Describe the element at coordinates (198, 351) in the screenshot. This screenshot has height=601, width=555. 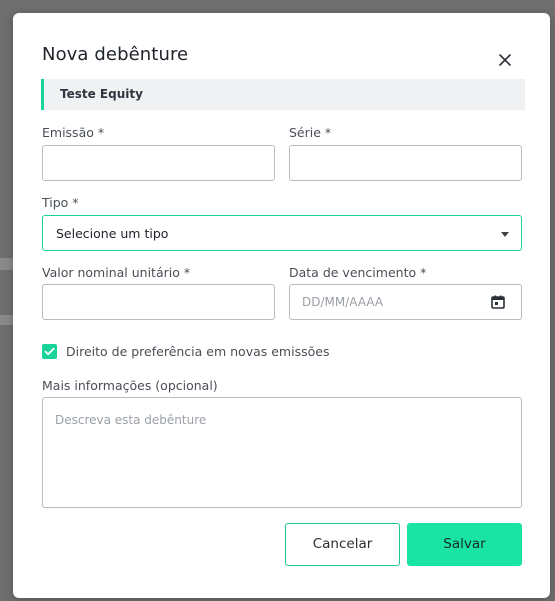
I see `preferencia-label: Direito de preferência em novas emissões` at that location.